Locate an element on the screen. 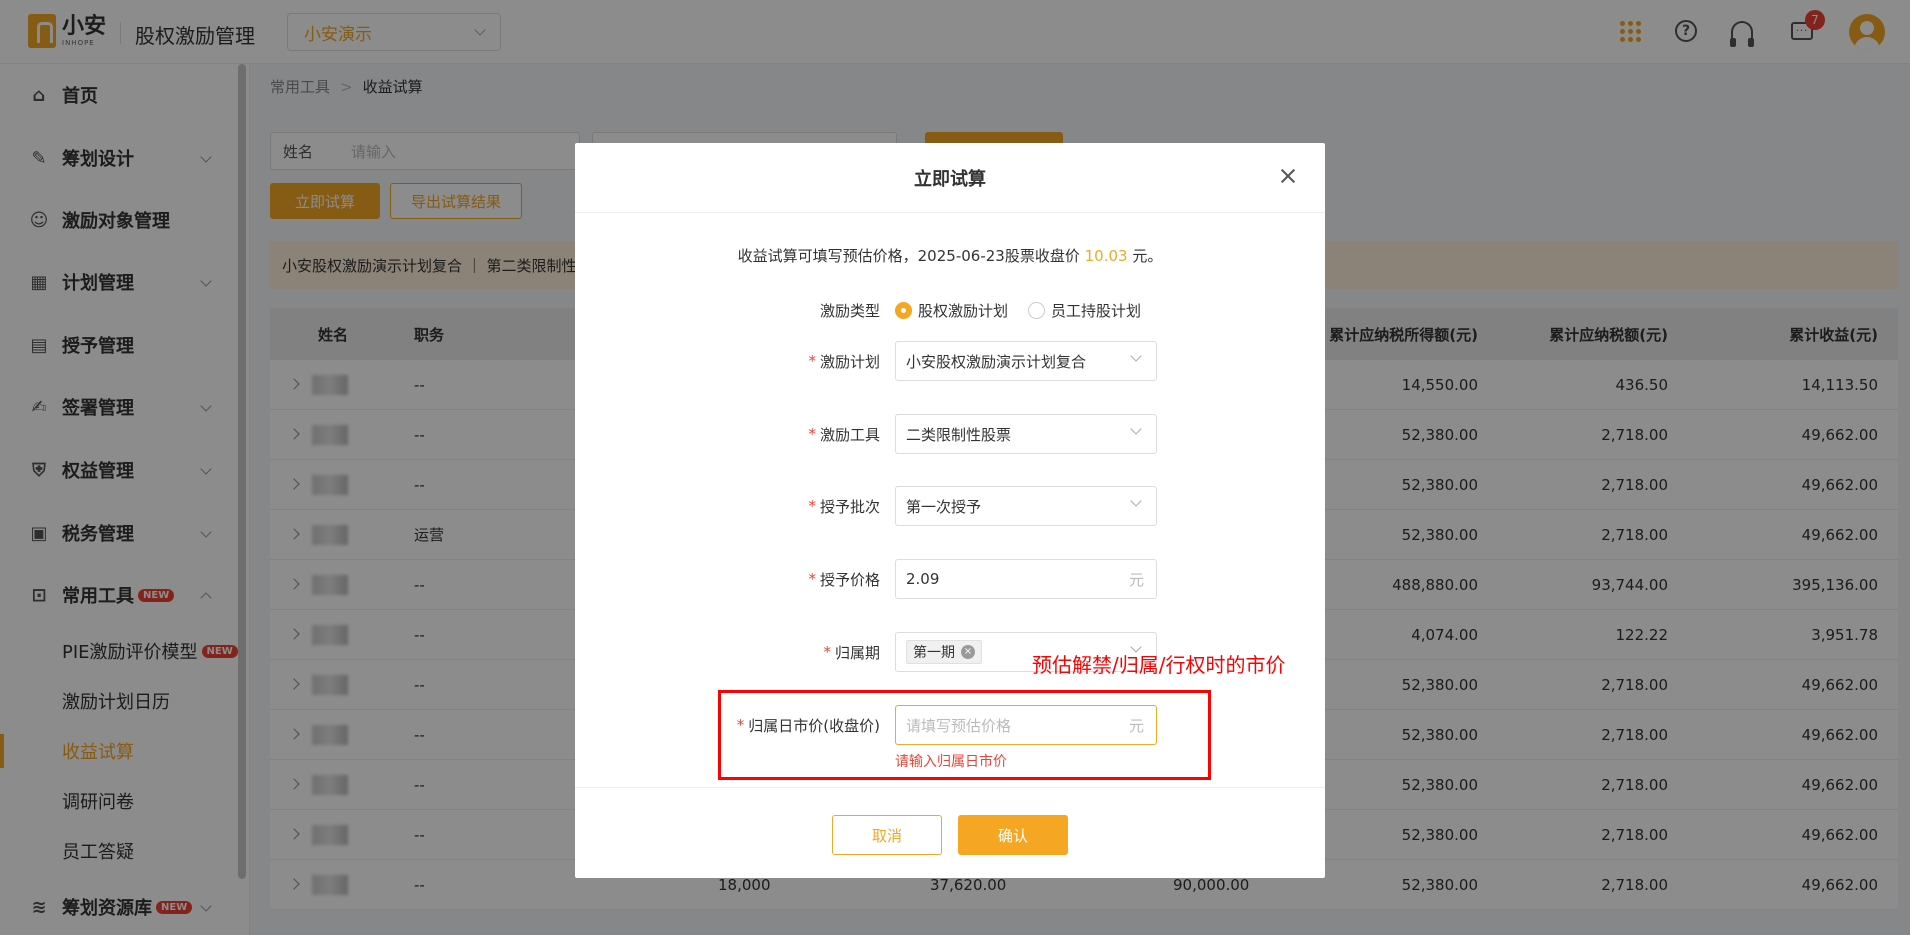 The height and width of the screenshot is (935, 1910). radio-equity-plan: 股权激励计划 is located at coordinates (951, 310).